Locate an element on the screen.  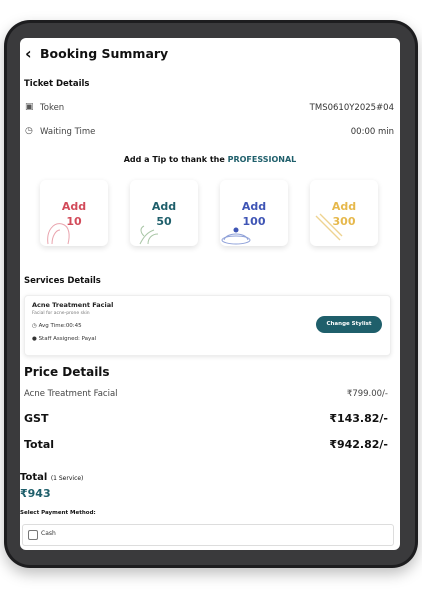
tip-prompt-highlight: PROFESSIONAL is located at coordinates (262, 159).